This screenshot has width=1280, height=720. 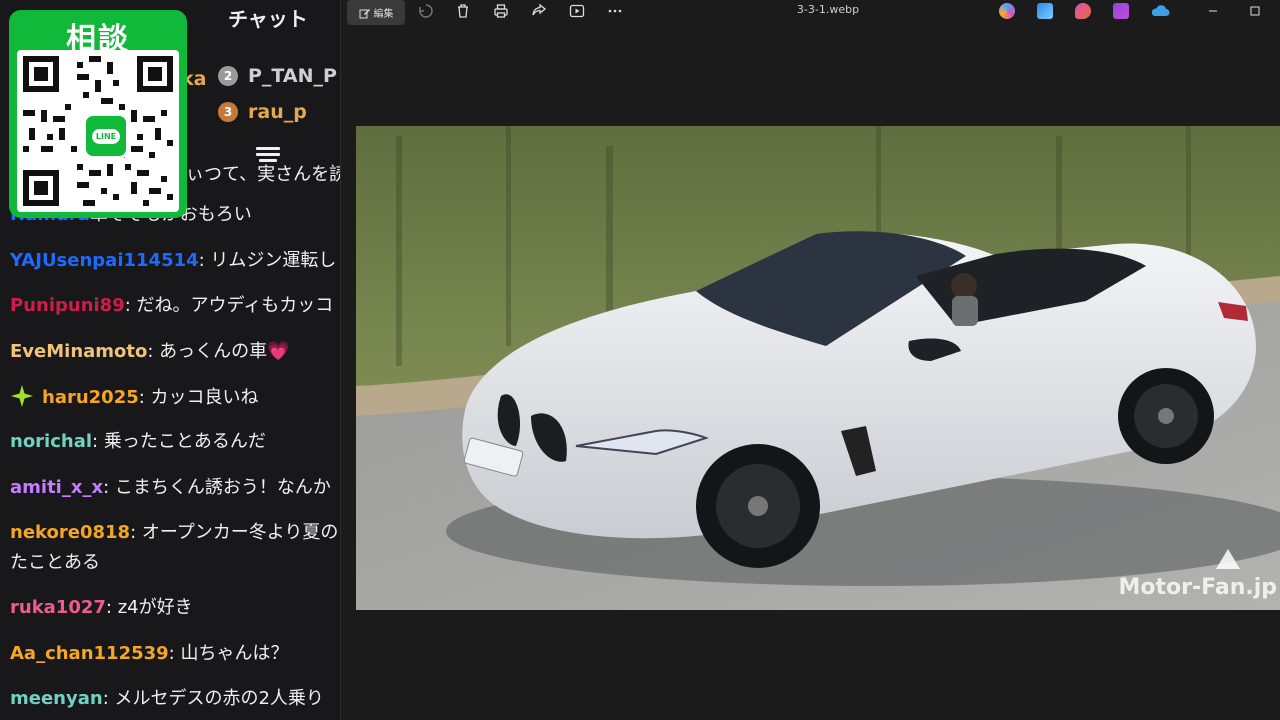 What do you see at coordinates (1007, 11) in the screenshot?
I see `copilot-icon` at bounding box center [1007, 11].